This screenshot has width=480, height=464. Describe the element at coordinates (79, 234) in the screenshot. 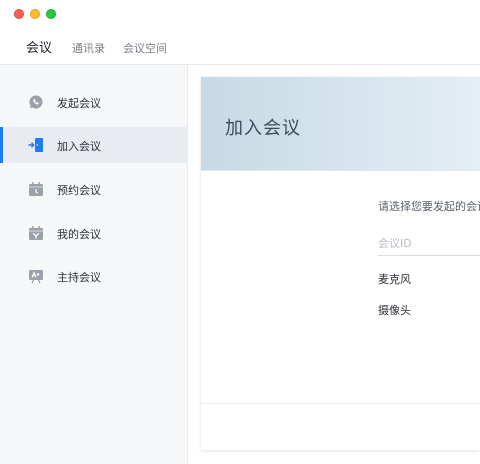

I see `sidebar-item-label: 我的会议` at that location.